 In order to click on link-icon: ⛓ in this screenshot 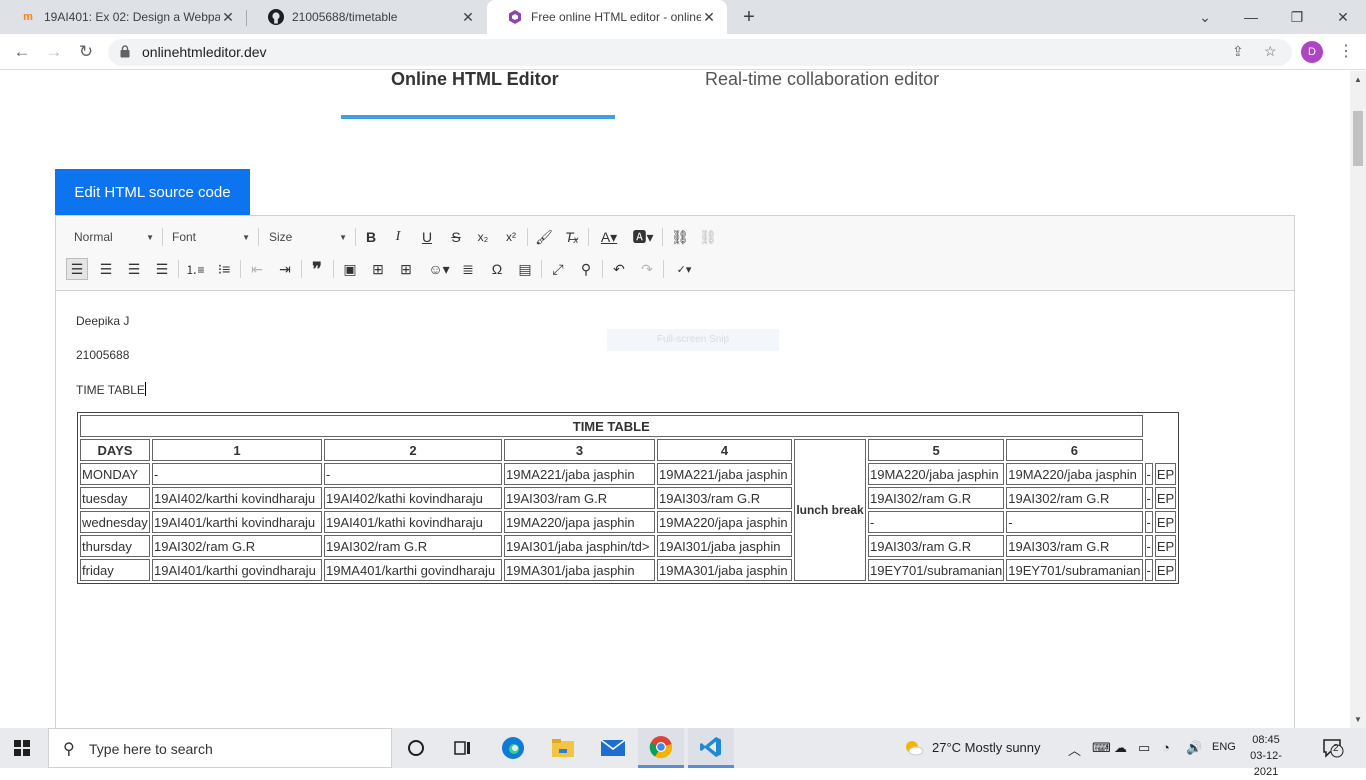, I will do `click(680, 237)`.